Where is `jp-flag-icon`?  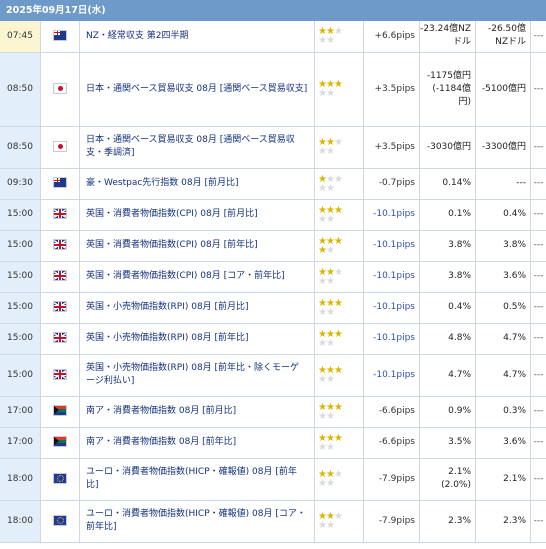 jp-flag-icon is located at coordinates (60, 88).